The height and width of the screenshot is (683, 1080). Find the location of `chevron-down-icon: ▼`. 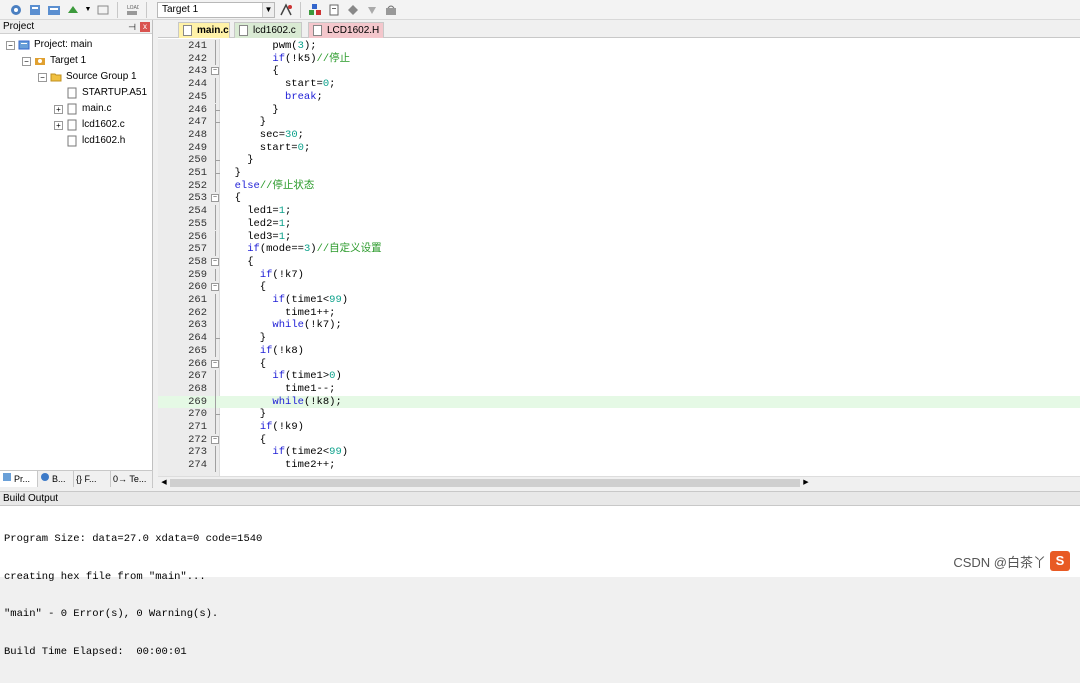

chevron-down-icon: ▼ is located at coordinates (268, 9).